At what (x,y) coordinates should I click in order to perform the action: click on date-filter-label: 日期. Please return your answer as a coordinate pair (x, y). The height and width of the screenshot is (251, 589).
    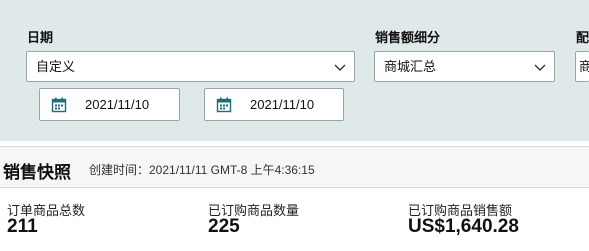
    Looking at the image, I should click on (40, 37).